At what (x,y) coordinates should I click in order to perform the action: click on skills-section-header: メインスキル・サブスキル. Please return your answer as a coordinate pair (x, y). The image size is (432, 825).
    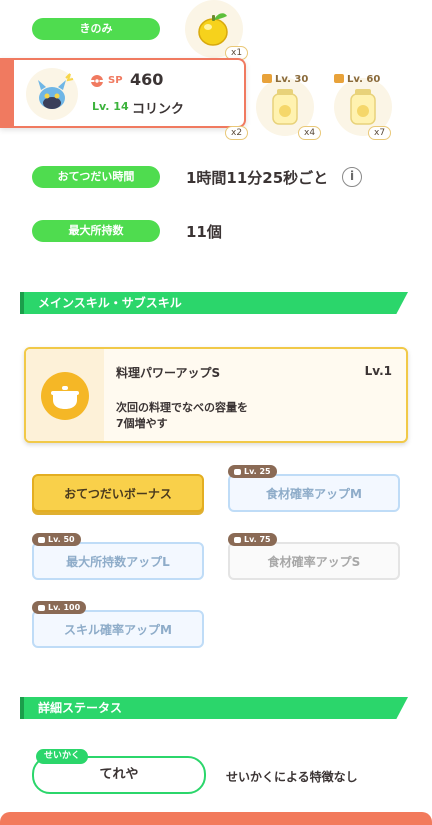
    Looking at the image, I should click on (214, 303).